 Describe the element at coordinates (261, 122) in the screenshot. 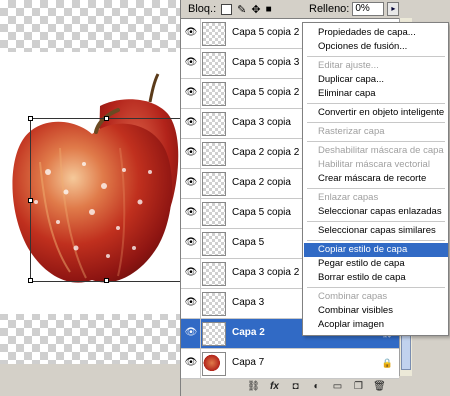

I see `layer-name: Capa 3 copia` at that location.